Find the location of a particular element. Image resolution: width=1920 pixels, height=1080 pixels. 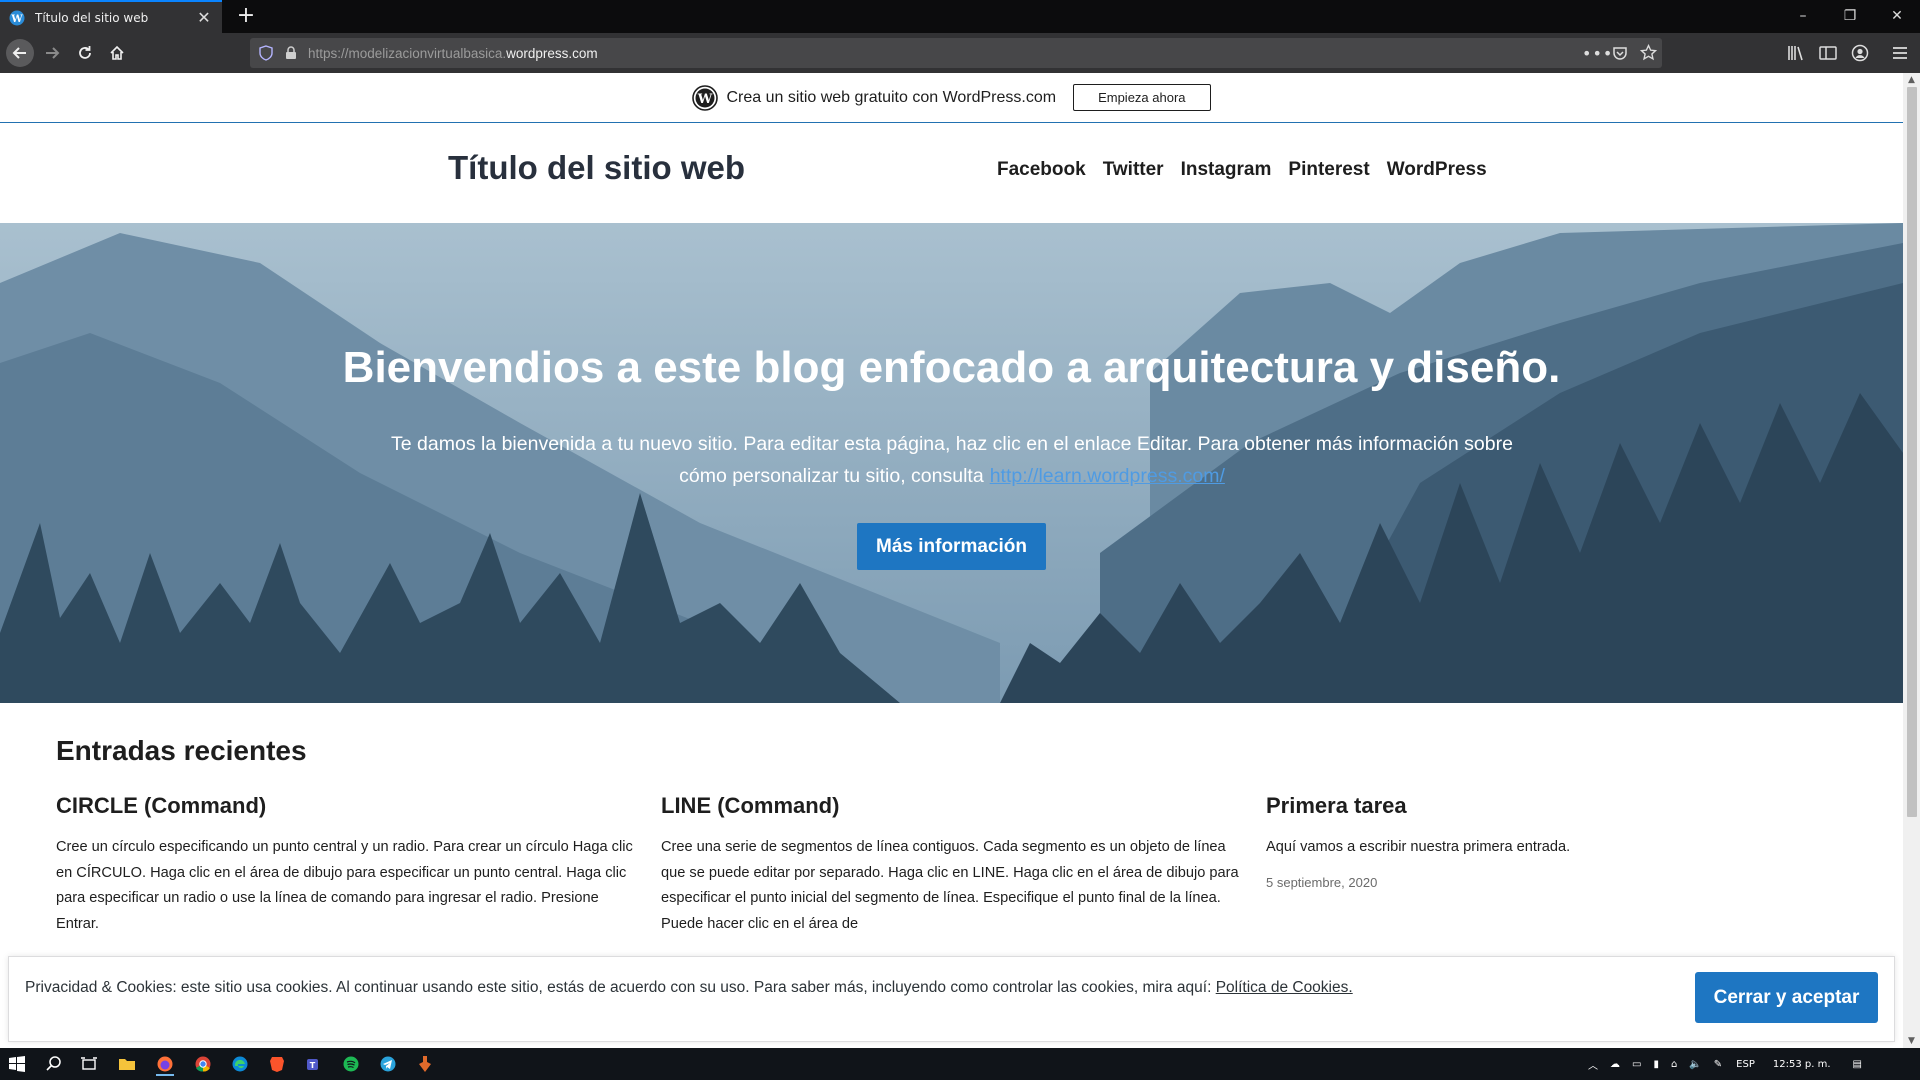

menu-icon is located at coordinates (1900, 53).